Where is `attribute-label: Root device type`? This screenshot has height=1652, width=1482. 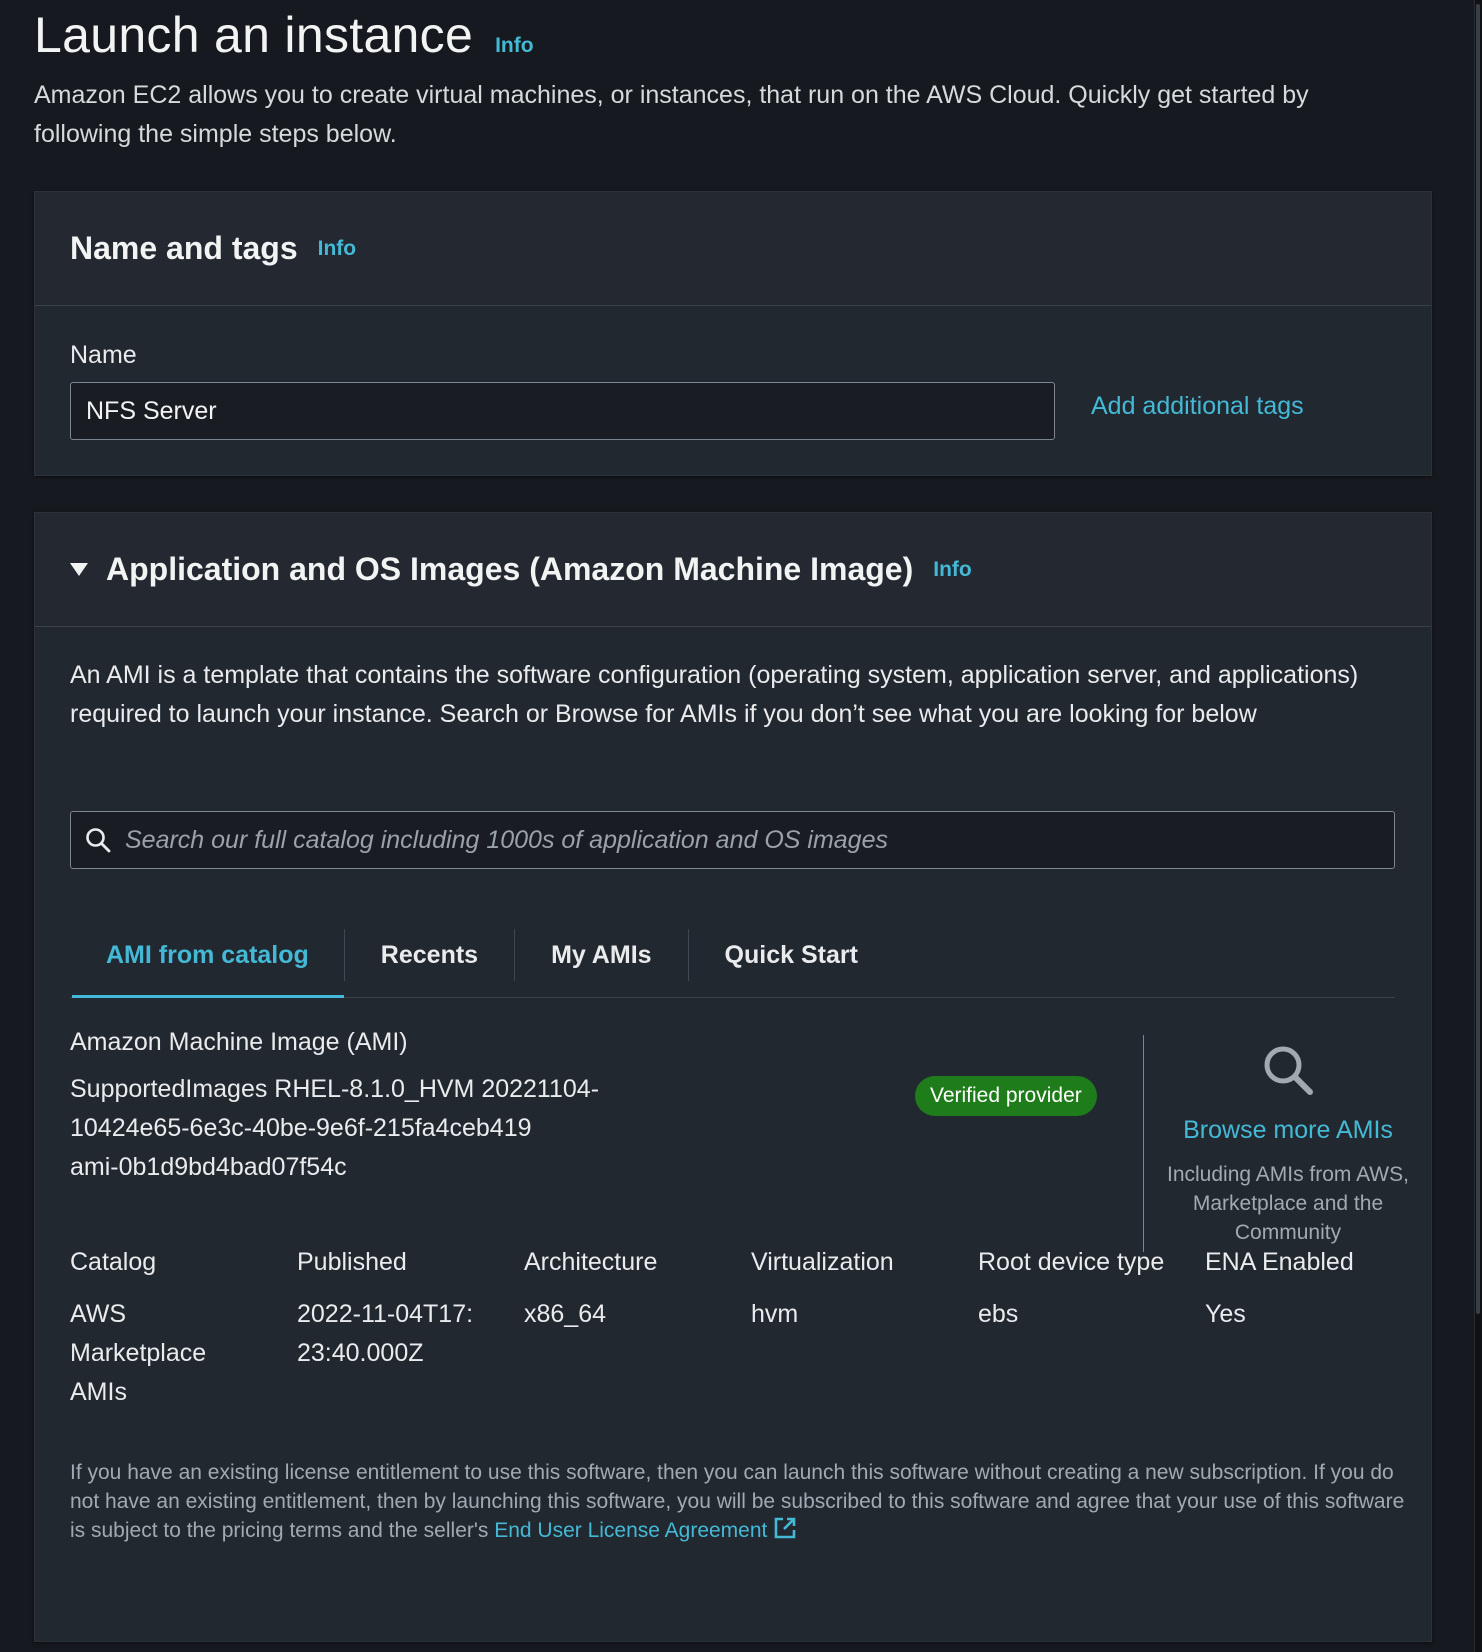
attribute-label: Root device type is located at coordinates (1071, 1262).